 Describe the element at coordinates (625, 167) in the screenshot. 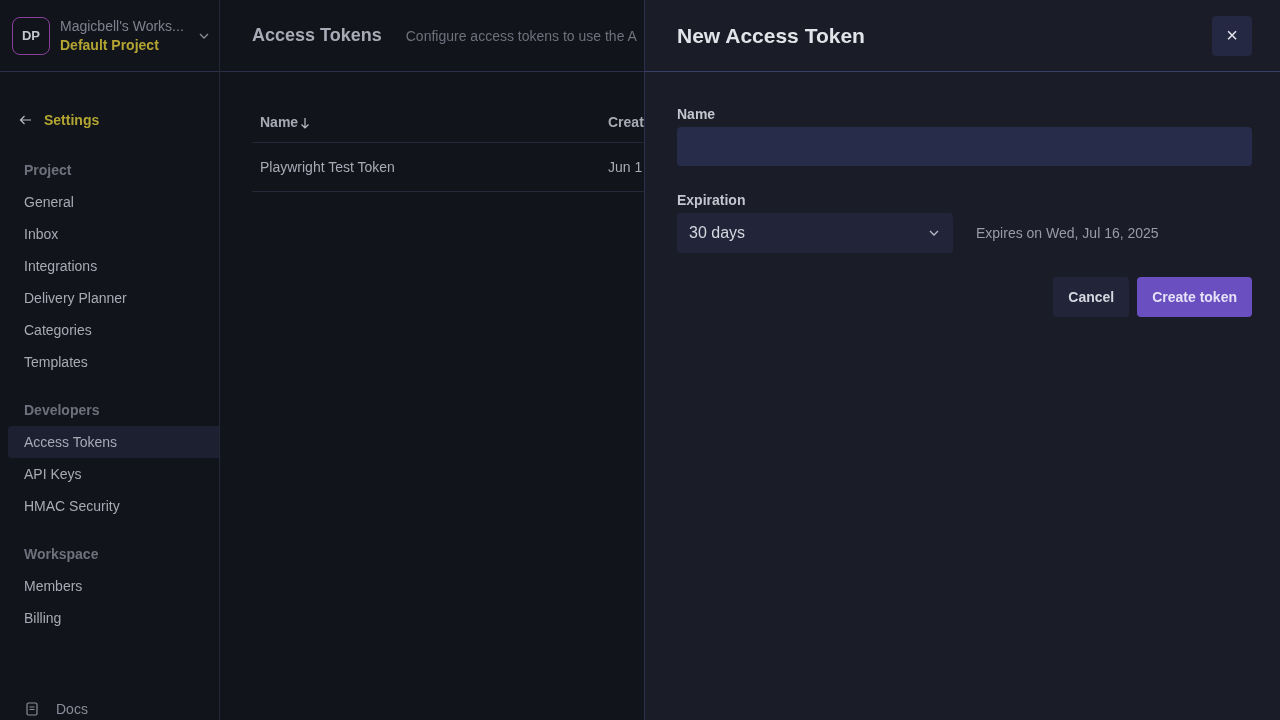

I see `table-cell-text: Jun 1` at that location.